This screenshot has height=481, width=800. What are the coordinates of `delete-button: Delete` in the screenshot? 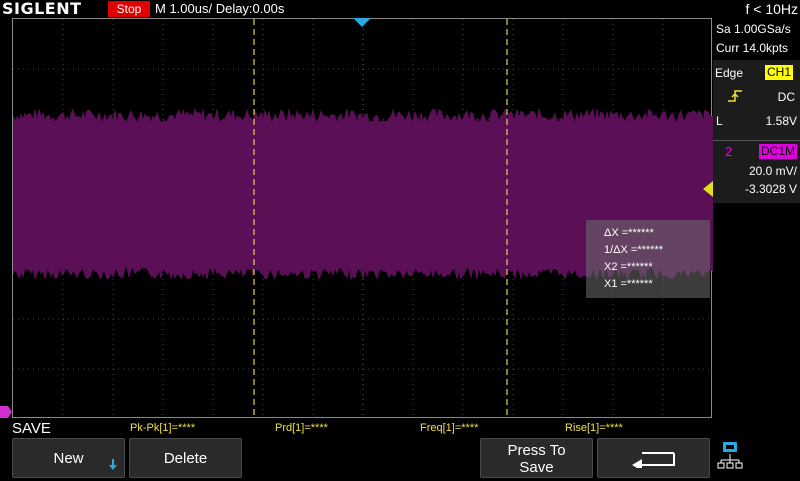 It's located at (185, 458).